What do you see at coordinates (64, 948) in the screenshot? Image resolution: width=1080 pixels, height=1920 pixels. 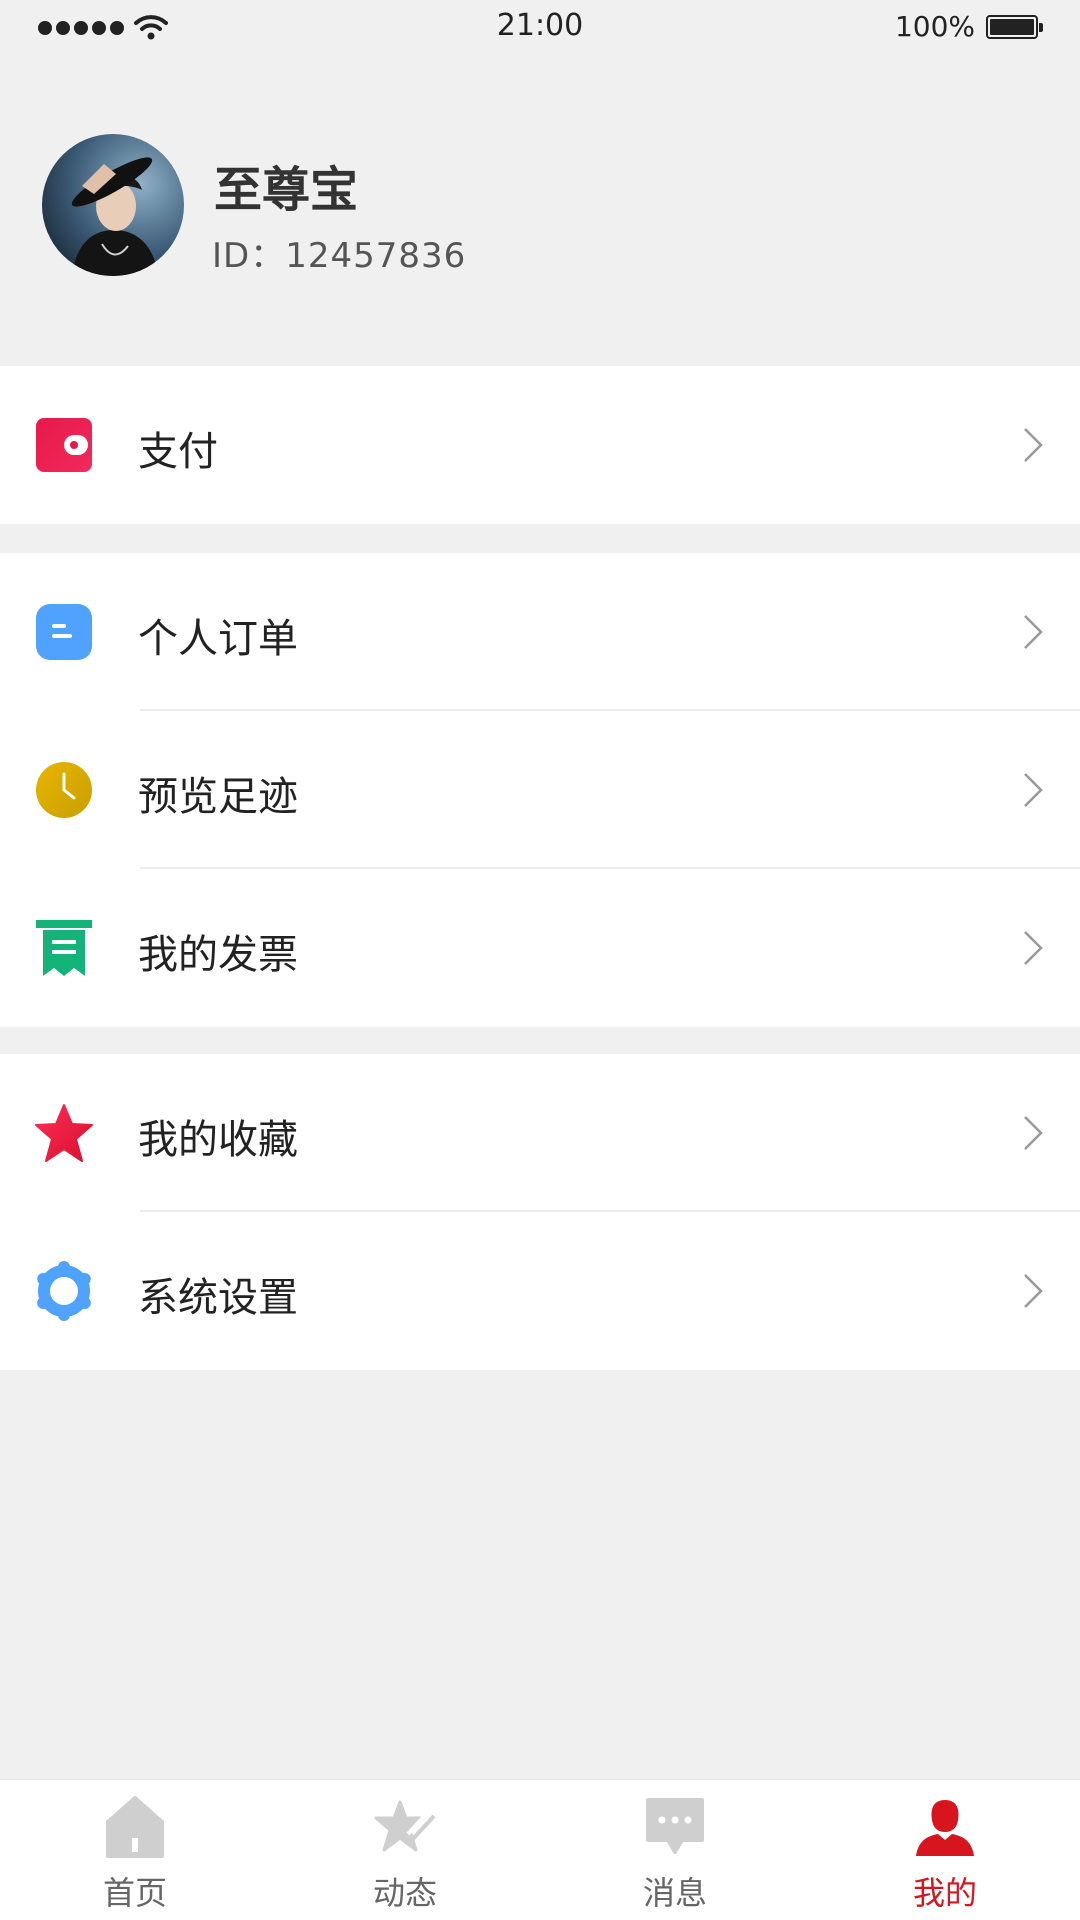 I see `invoice-icon` at bounding box center [64, 948].